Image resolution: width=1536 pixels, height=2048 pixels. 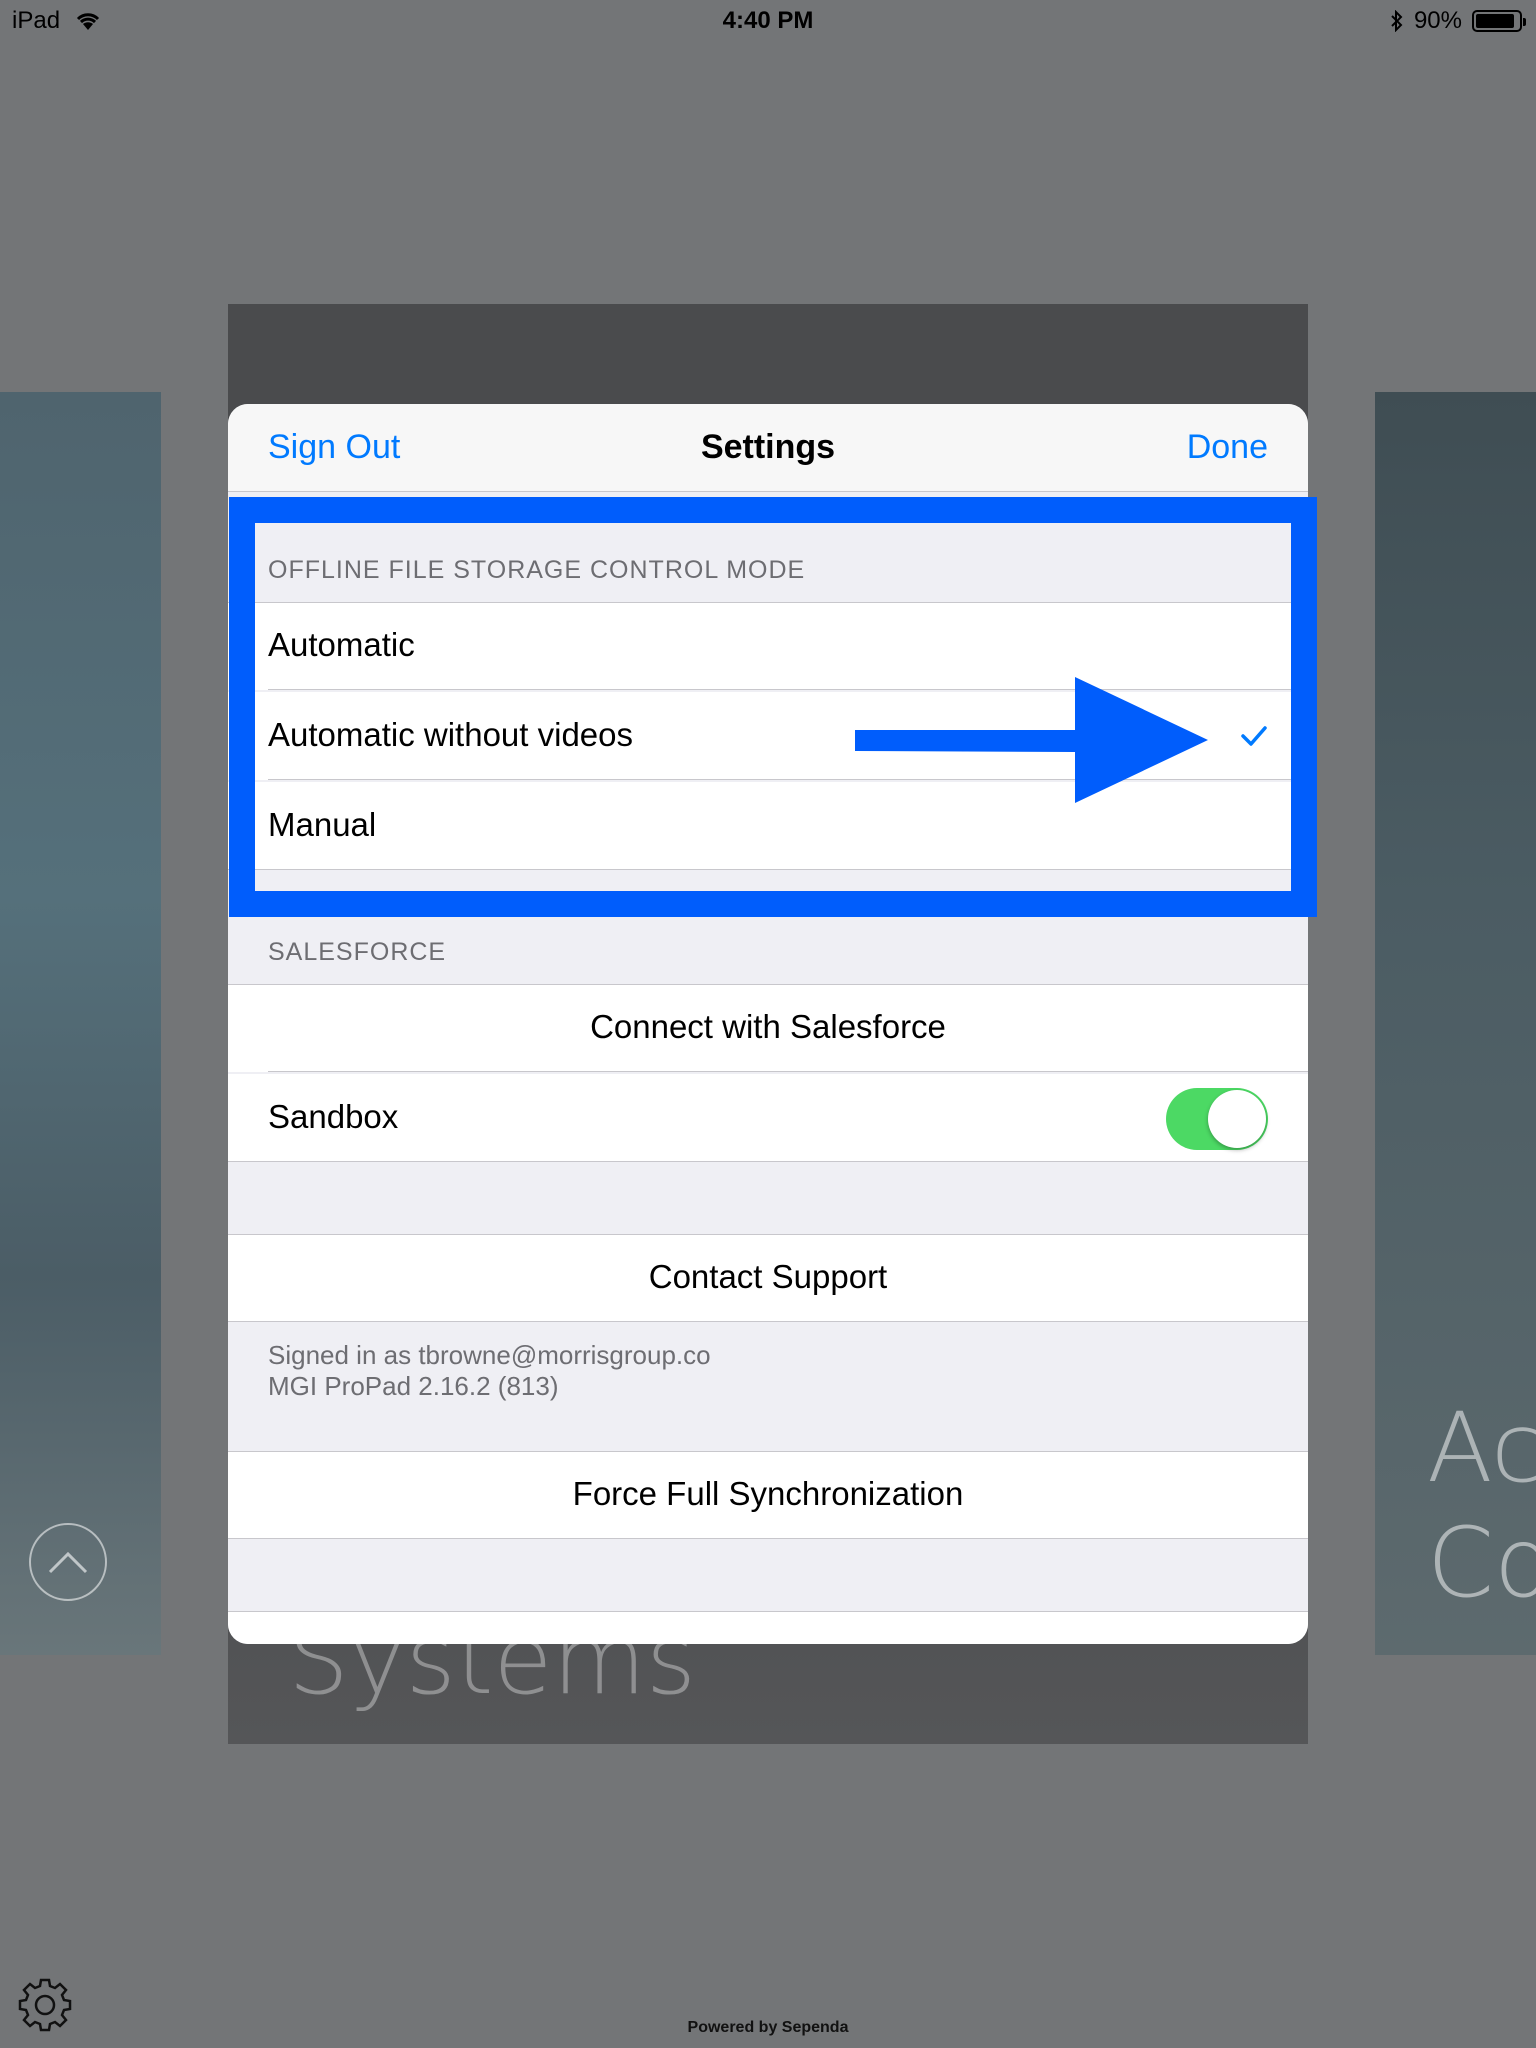 I want to click on chevron-up-icon, so click(x=68, y=1562).